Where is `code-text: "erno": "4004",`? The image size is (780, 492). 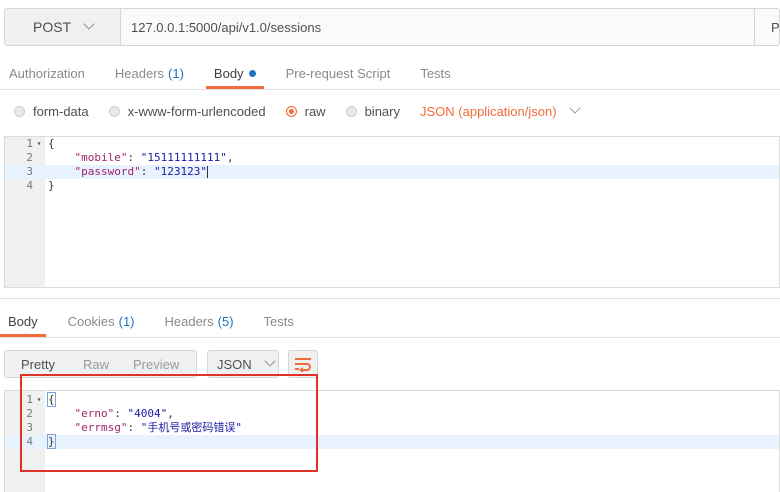
code-text: "erno": "4004", is located at coordinates (109, 414).